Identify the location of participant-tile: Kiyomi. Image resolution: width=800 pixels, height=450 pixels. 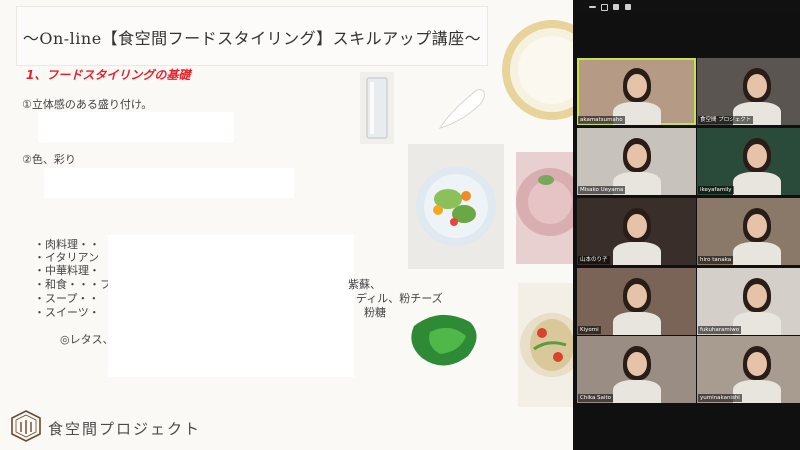
(636, 301).